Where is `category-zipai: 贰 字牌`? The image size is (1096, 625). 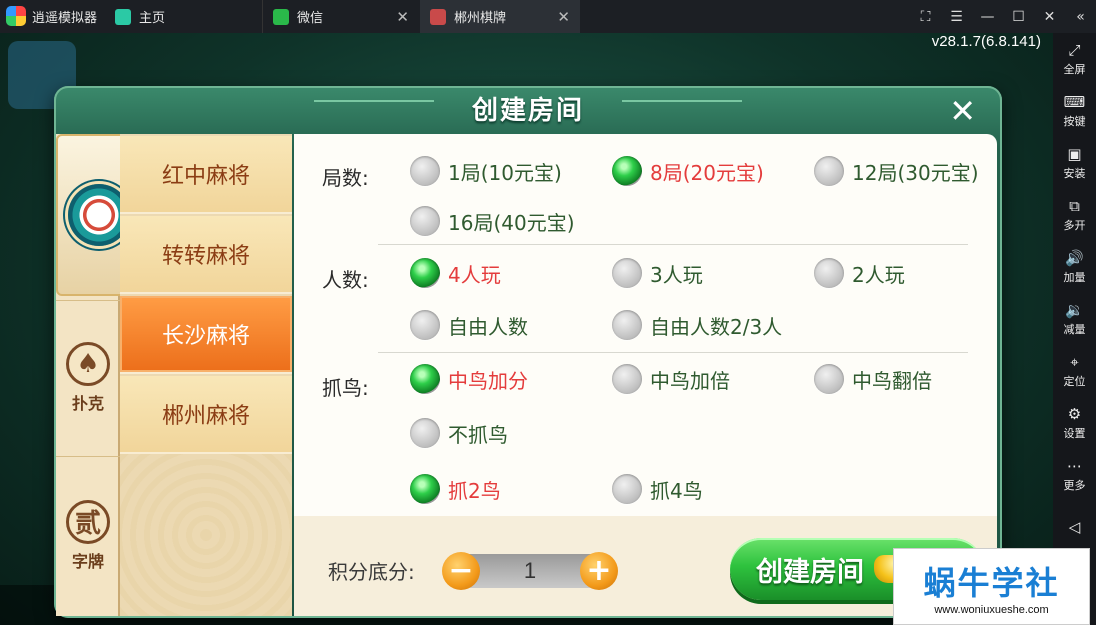
category-zipai: 贰 字牌 is located at coordinates (88, 535).